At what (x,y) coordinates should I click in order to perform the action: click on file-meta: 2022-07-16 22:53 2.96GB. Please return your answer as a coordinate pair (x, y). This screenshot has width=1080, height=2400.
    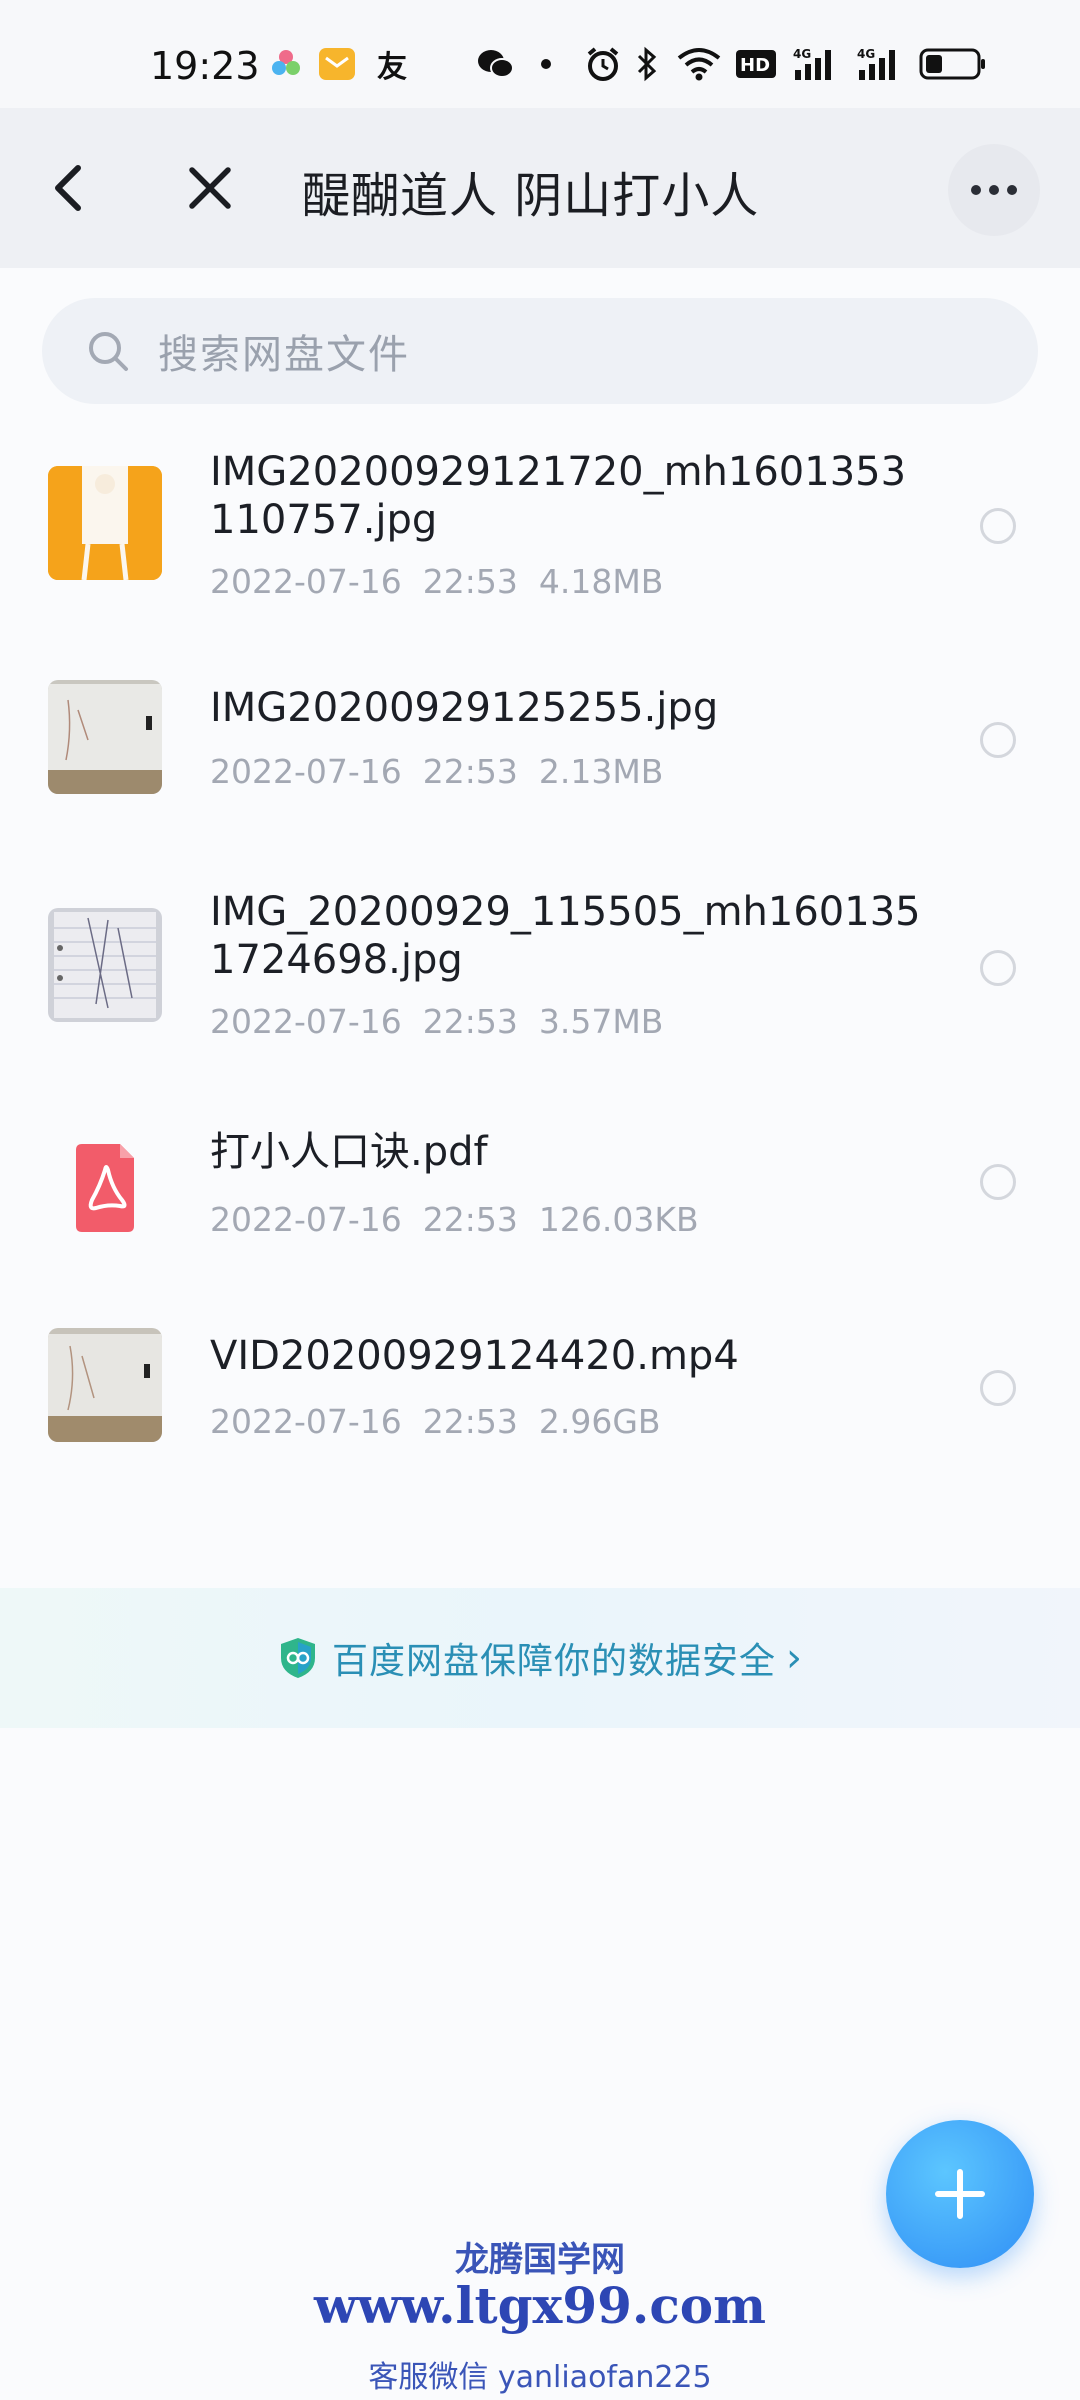
    Looking at the image, I should click on (435, 1421).